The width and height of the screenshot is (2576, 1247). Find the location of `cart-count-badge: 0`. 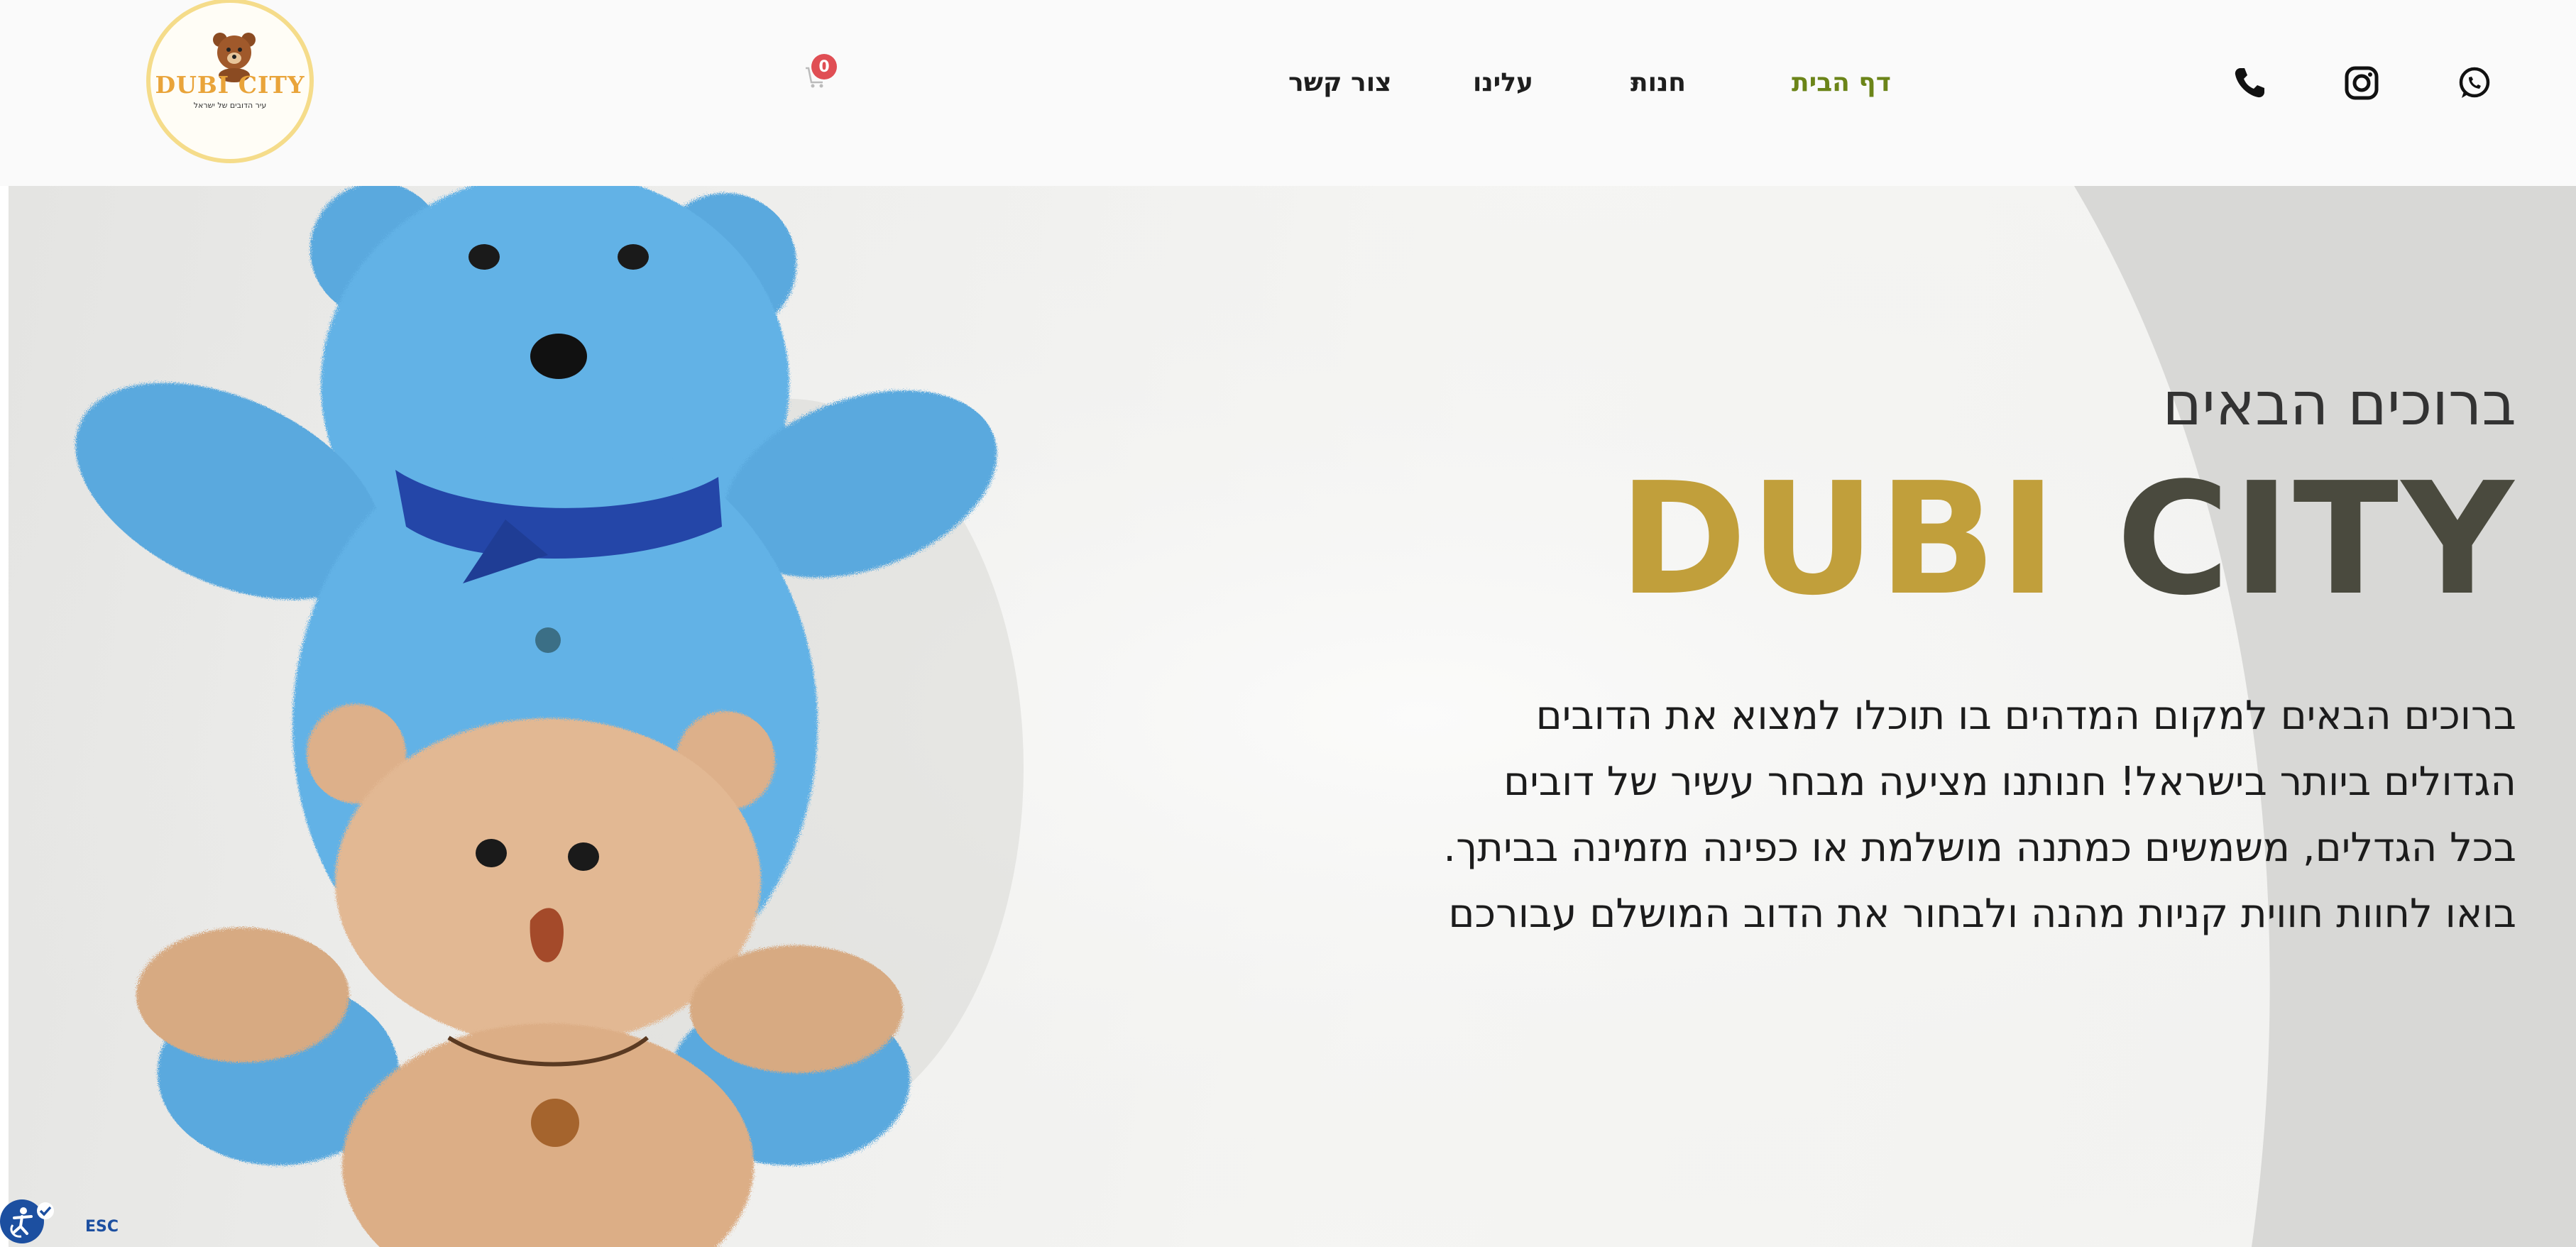

cart-count-badge: 0 is located at coordinates (824, 66).